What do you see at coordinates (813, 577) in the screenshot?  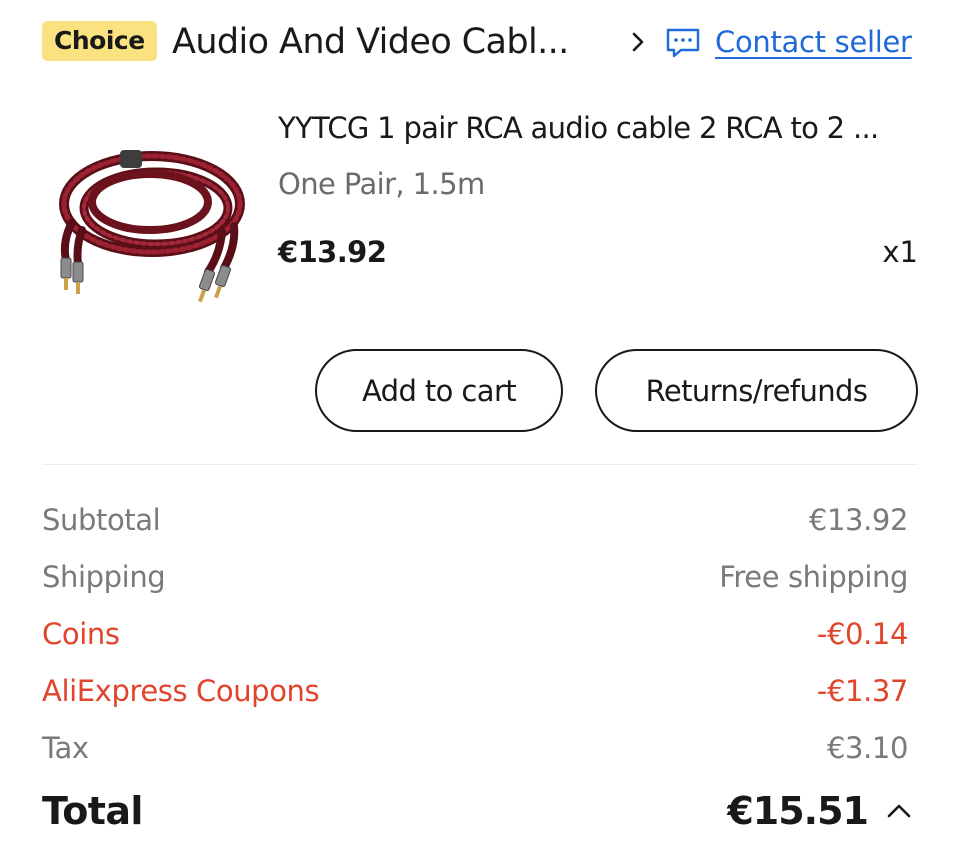 I see `shipping-value: Free shipping` at bounding box center [813, 577].